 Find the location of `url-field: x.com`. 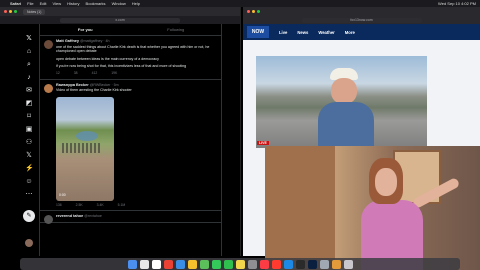

url-field: x.com is located at coordinates (120, 20).